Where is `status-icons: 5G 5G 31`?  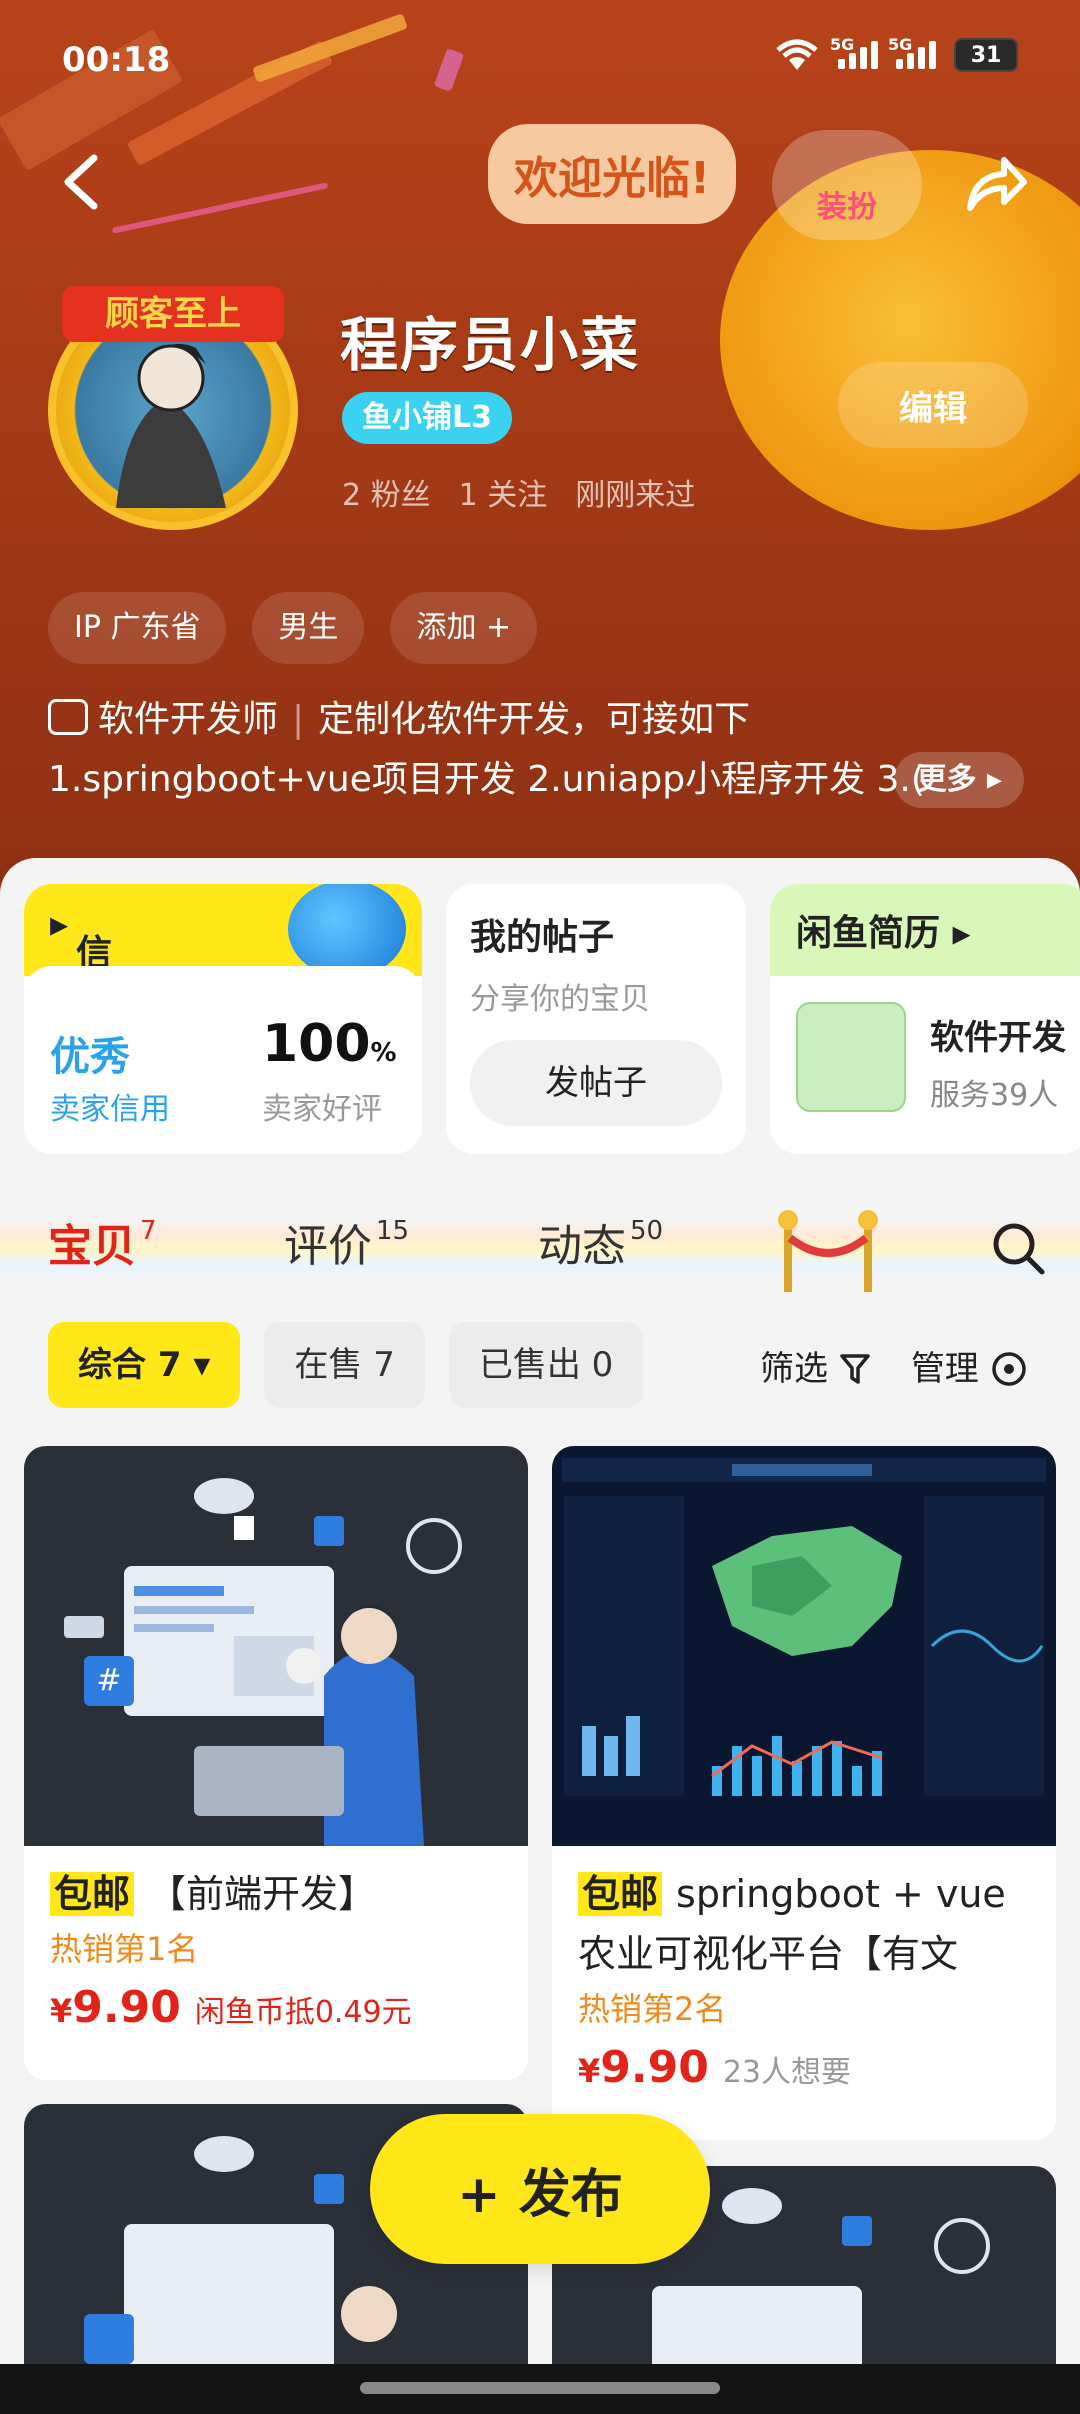
status-icons: 5G 5G 31 is located at coordinates (896, 53).